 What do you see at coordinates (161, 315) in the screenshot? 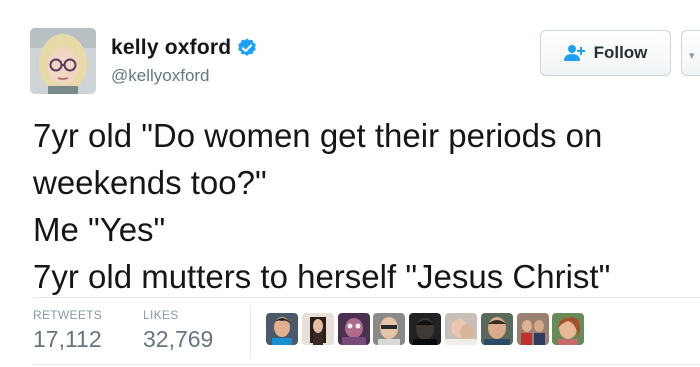
I see `likes-label: LIKES` at bounding box center [161, 315].